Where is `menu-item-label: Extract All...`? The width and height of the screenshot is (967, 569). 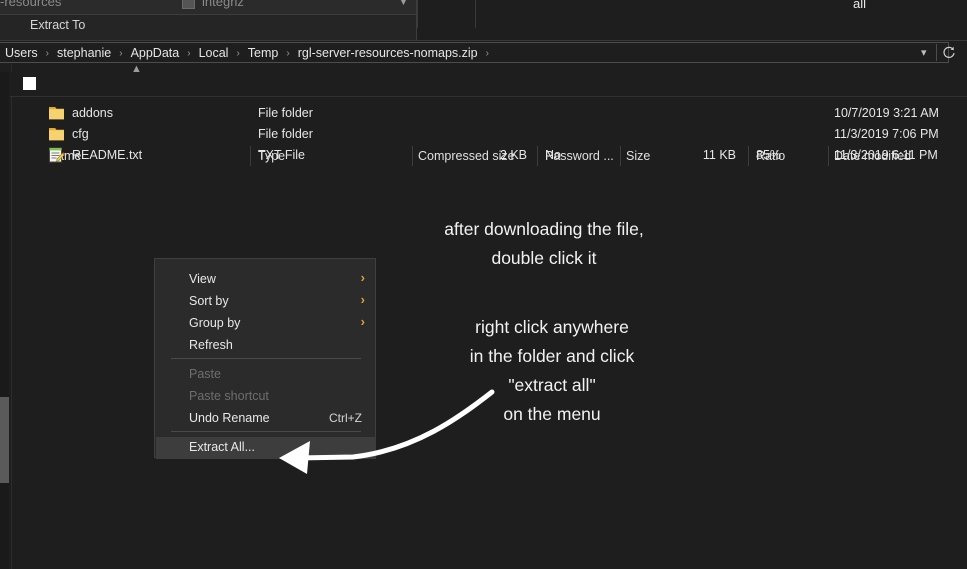
menu-item-label: Extract All... is located at coordinates (222, 447).